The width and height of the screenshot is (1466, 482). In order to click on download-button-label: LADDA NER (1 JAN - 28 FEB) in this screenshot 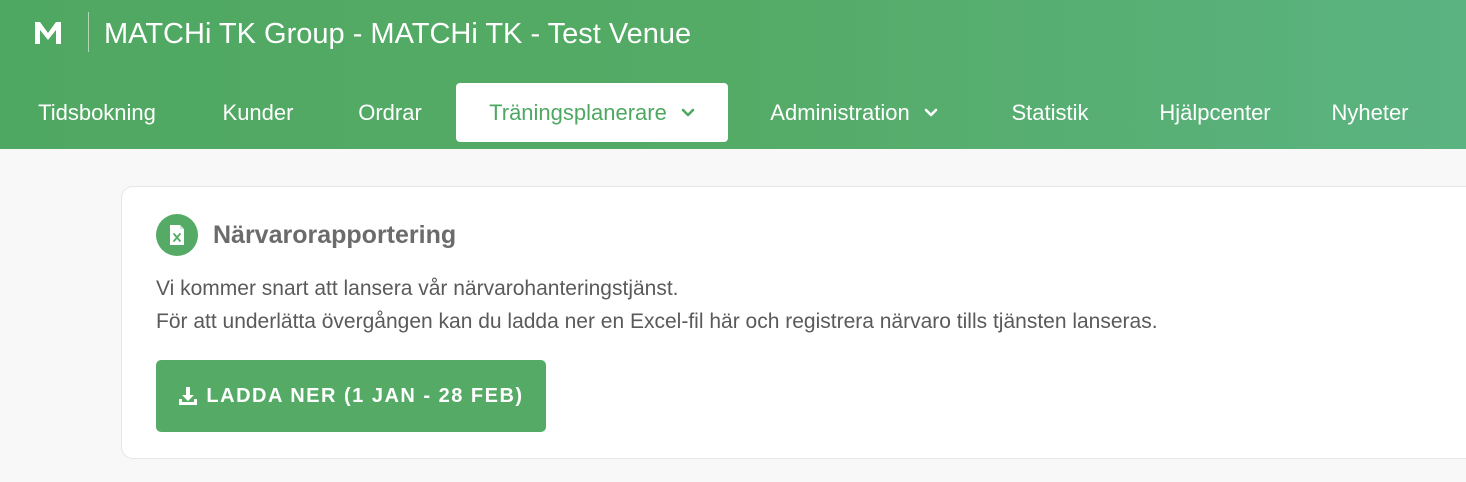, I will do `click(365, 395)`.